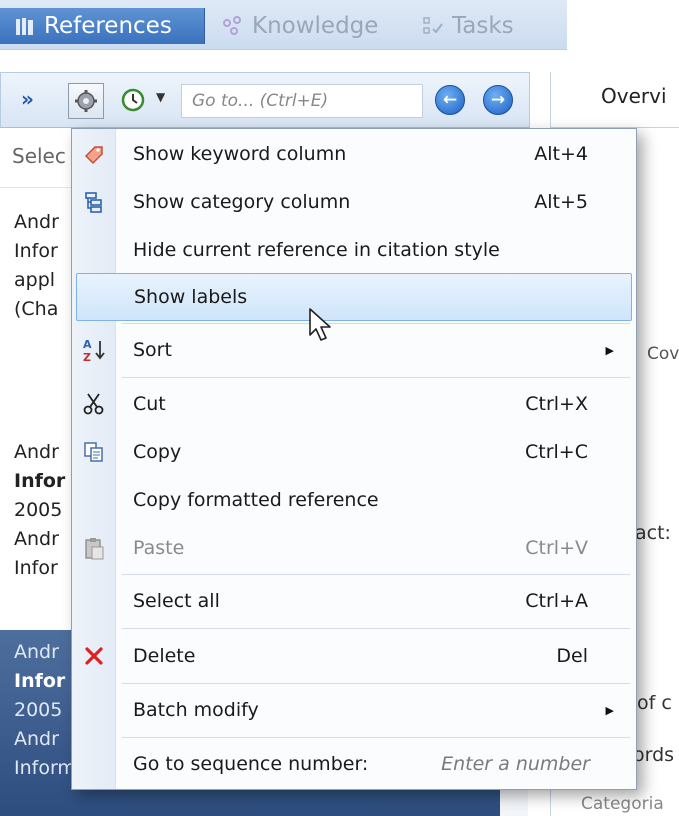 This screenshot has width=679, height=816. Describe the element at coordinates (354, 764) in the screenshot. I see `menu-item-go-to-sequence-number: Go to sequence number: Enter a number` at that location.